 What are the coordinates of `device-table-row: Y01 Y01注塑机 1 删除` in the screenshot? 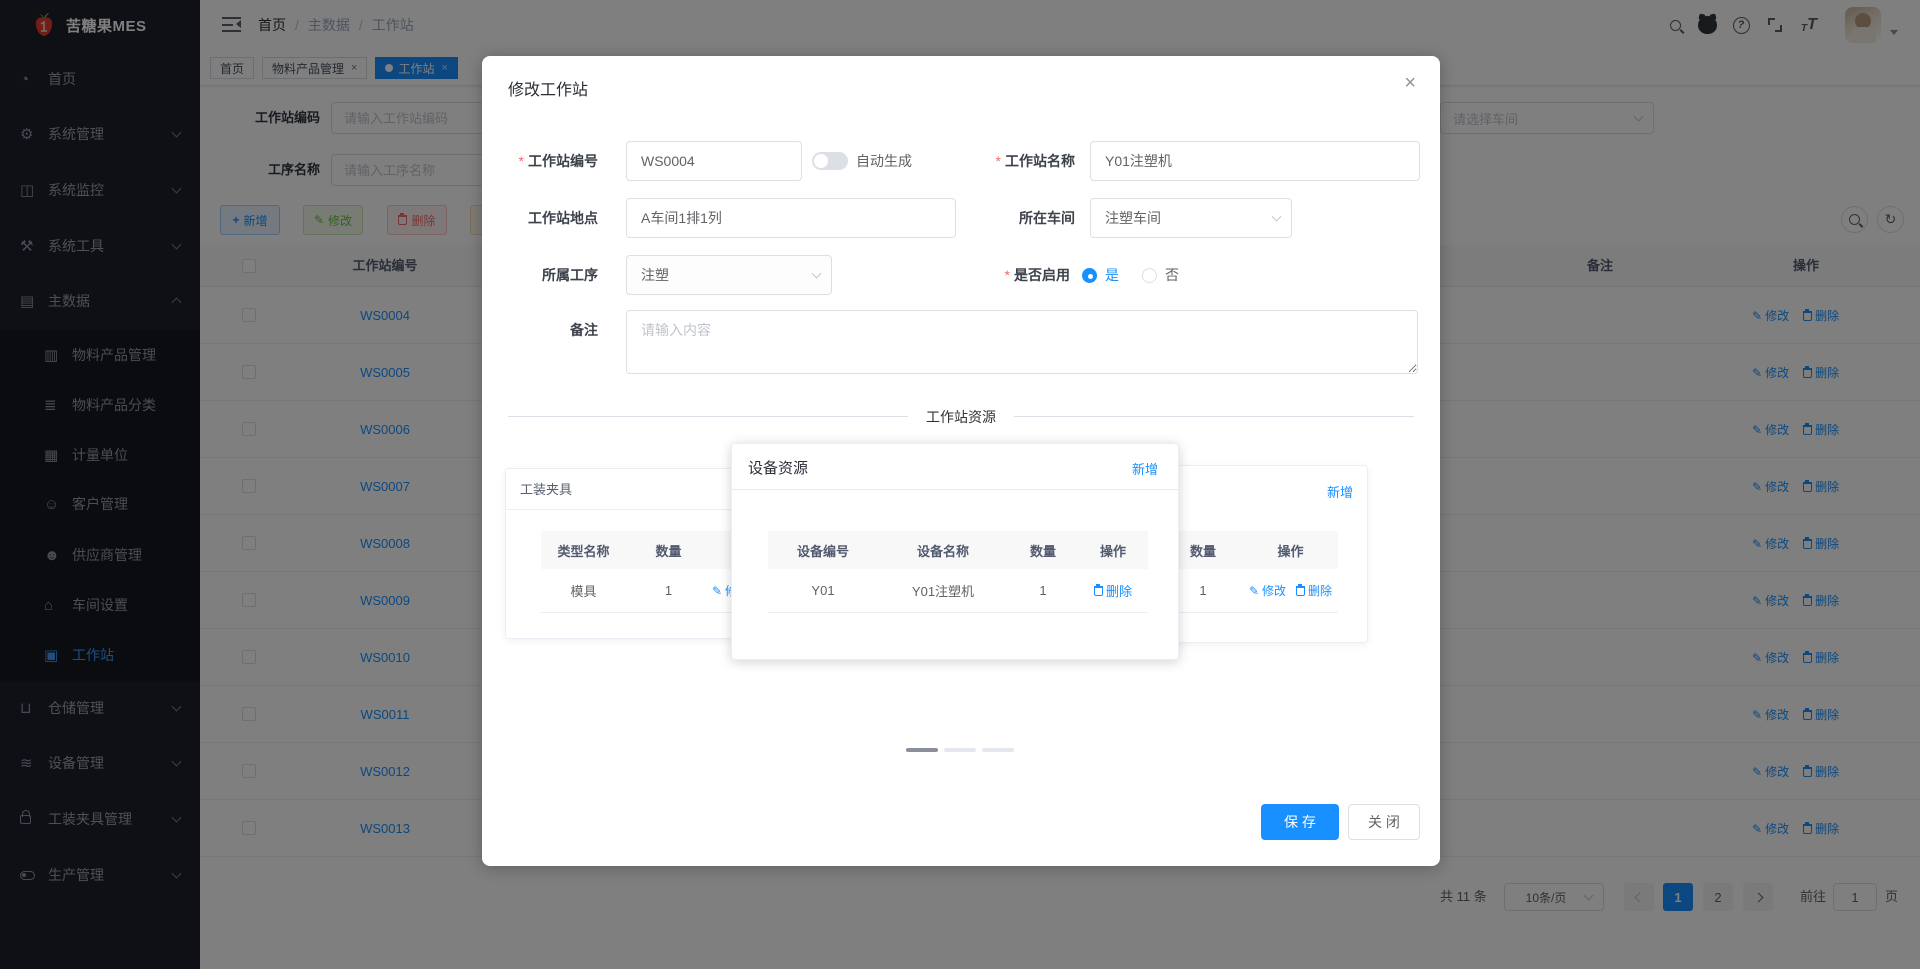 It's located at (958, 591).